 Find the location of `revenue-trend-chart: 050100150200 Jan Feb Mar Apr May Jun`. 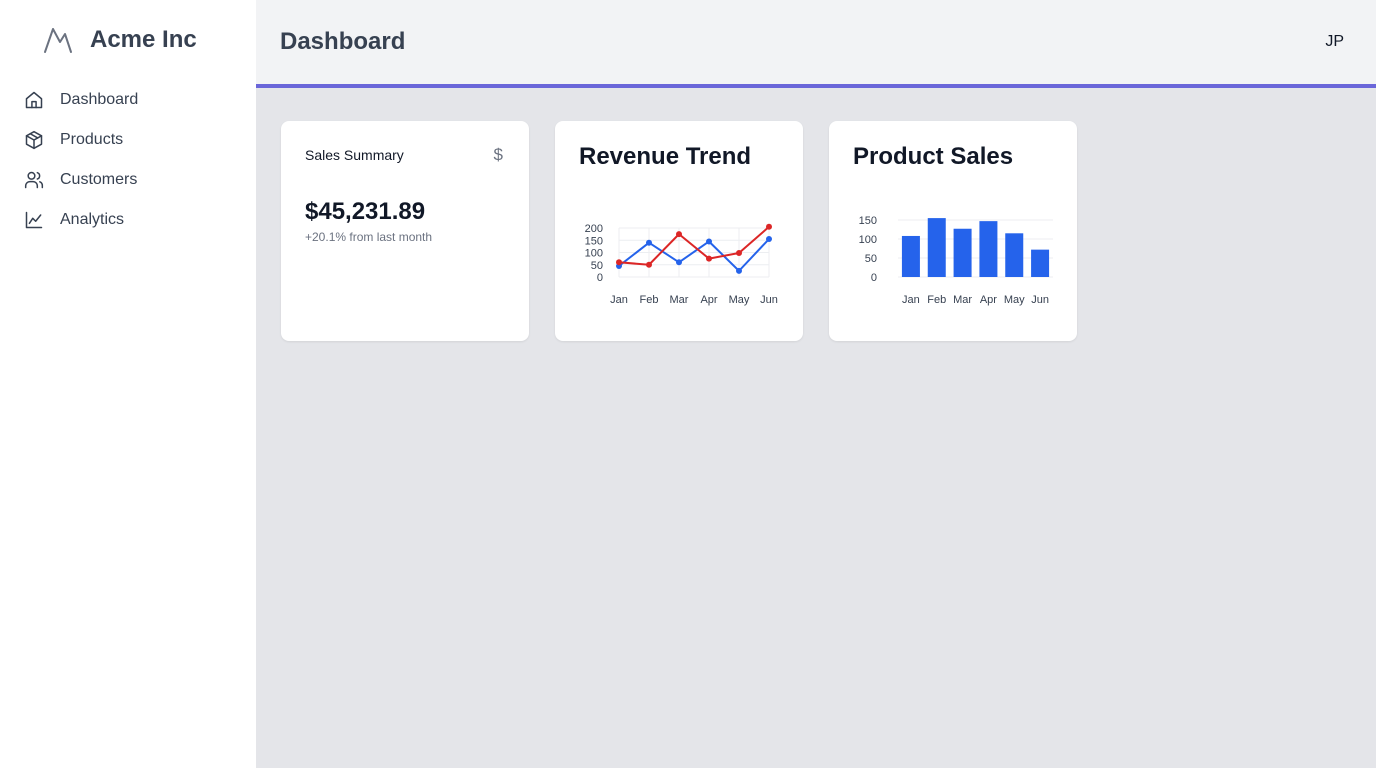

revenue-trend-chart: 050100150200 Jan Feb Mar Apr May Jun is located at coordinates (681, 264).